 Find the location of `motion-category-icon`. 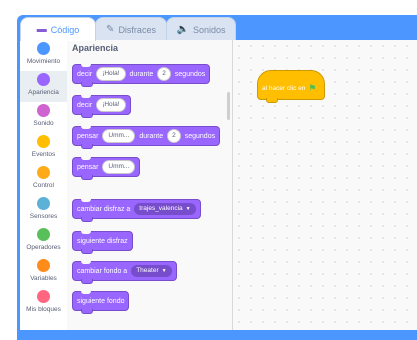

motion-category-icon is located at coordinates (43, 48).